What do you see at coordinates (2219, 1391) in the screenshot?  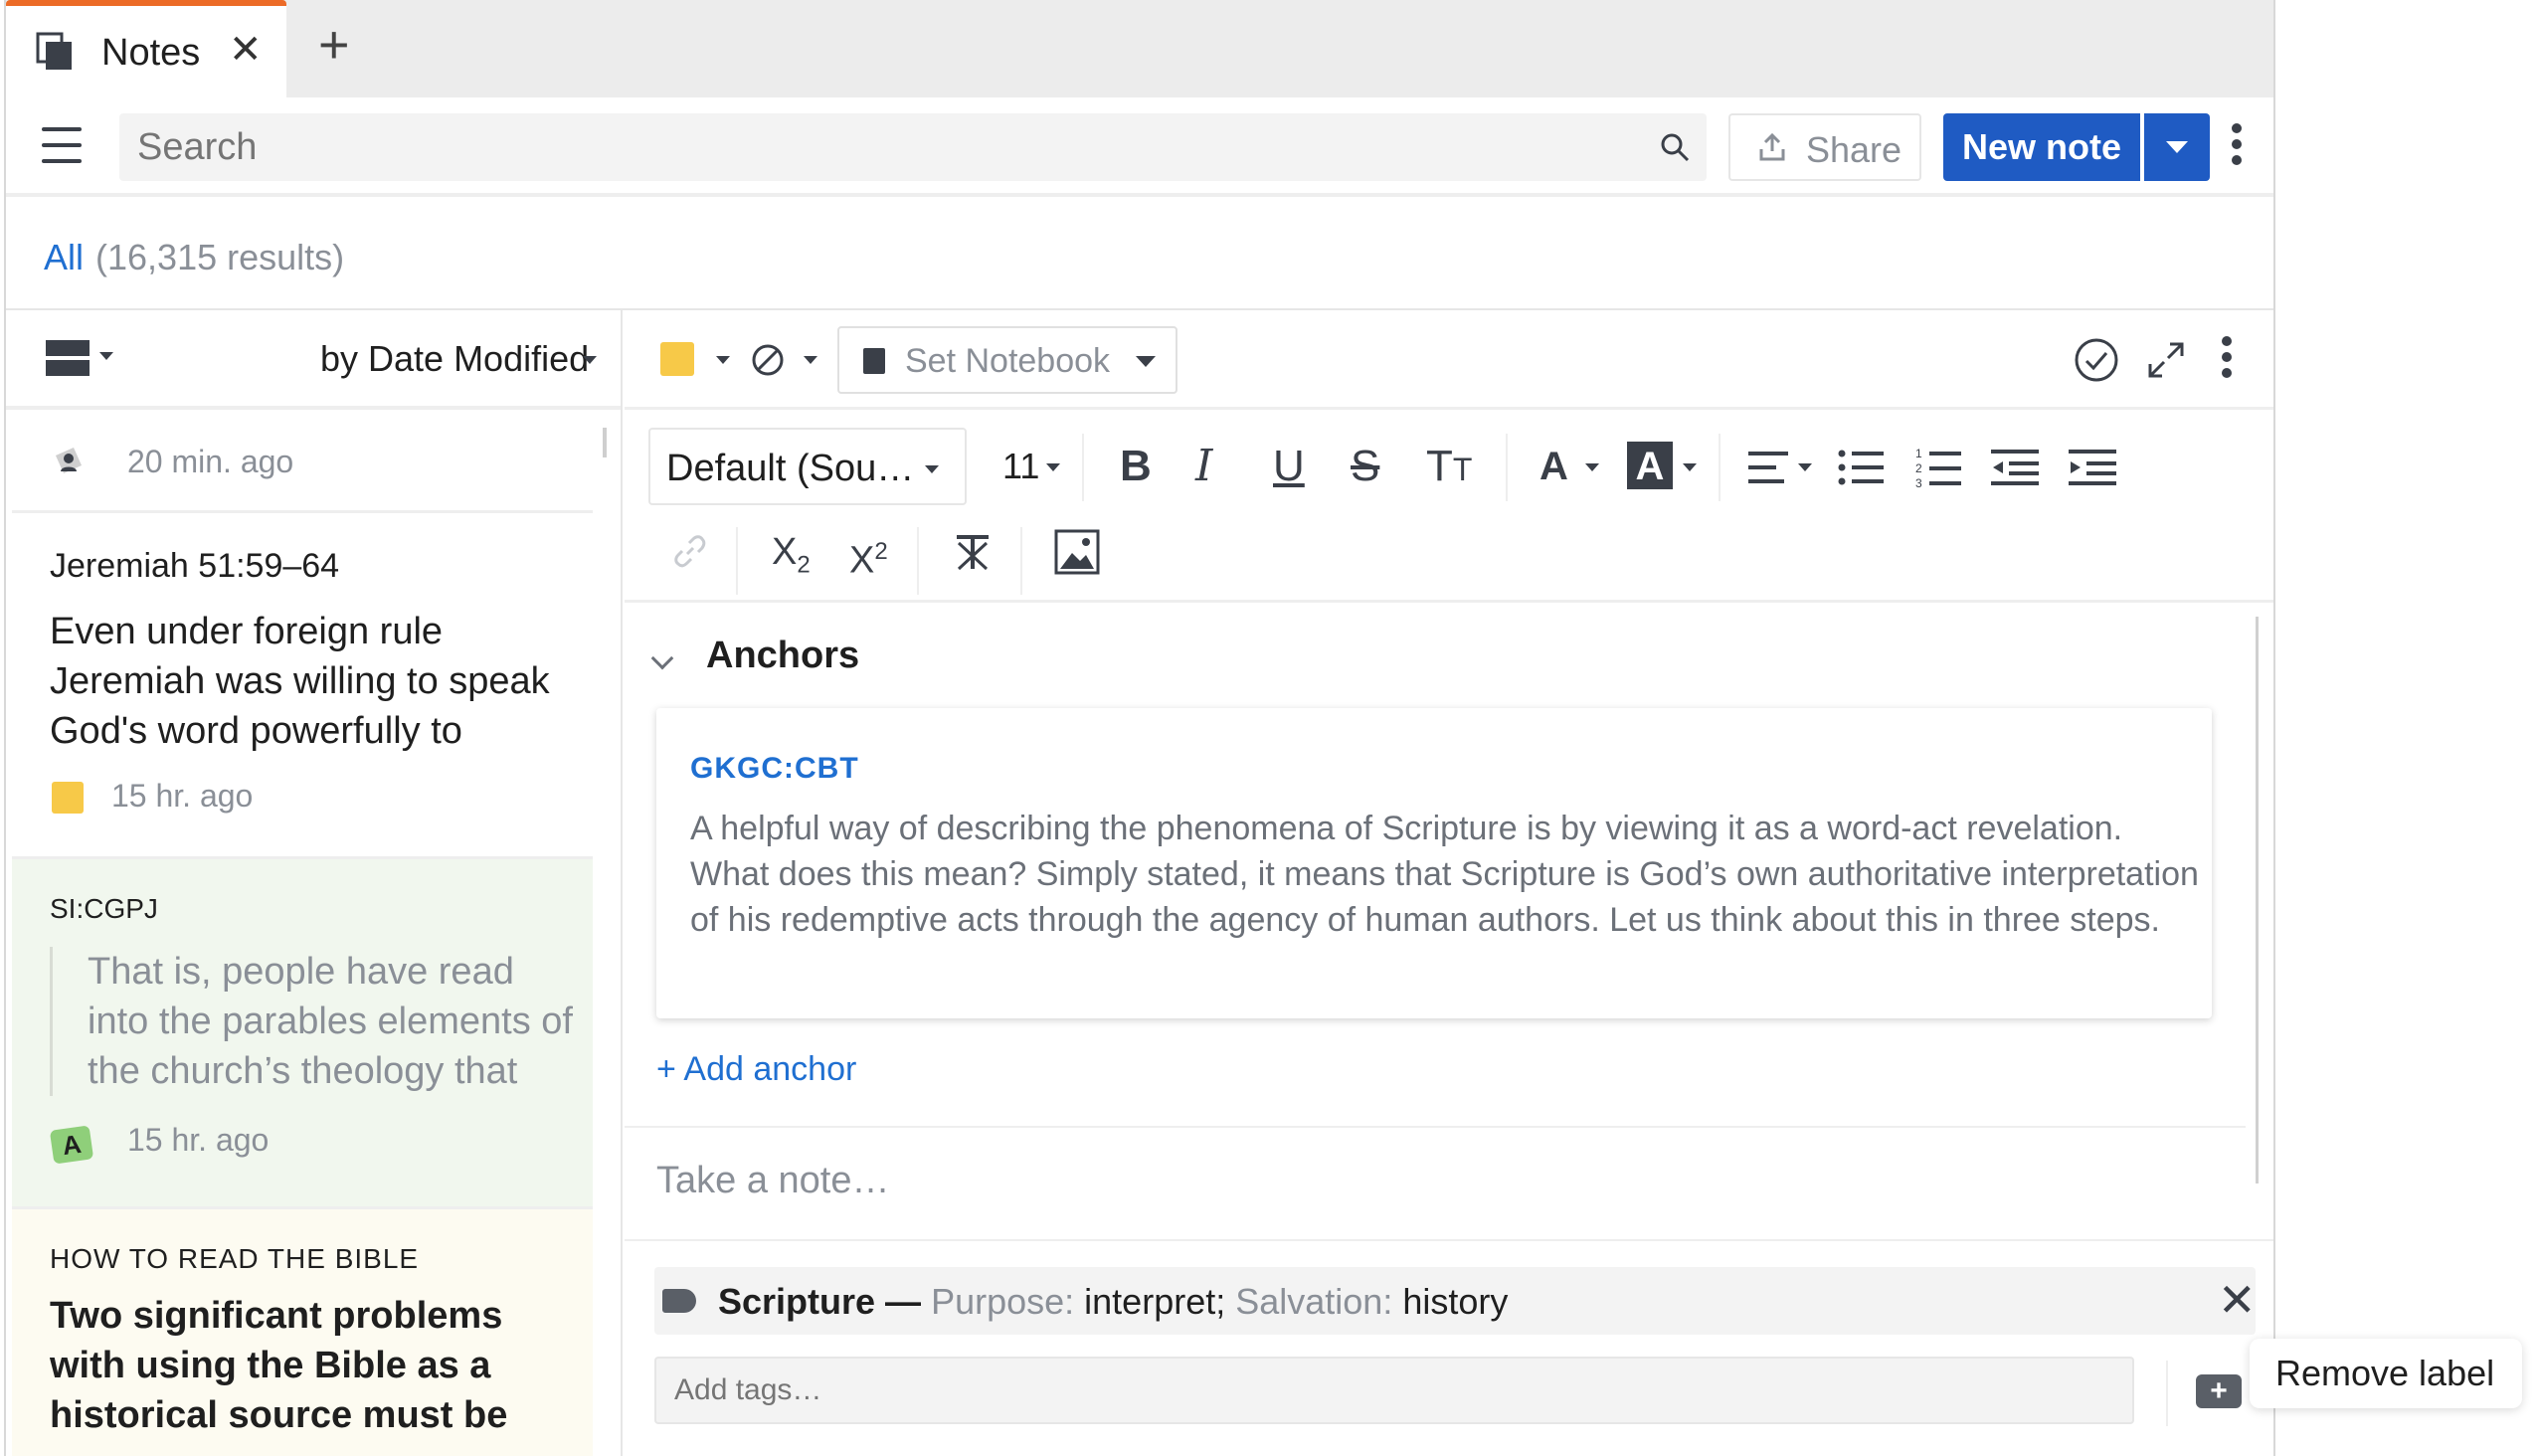 I see `add-tag-icon: +` at bounding box center [2219, 1391].